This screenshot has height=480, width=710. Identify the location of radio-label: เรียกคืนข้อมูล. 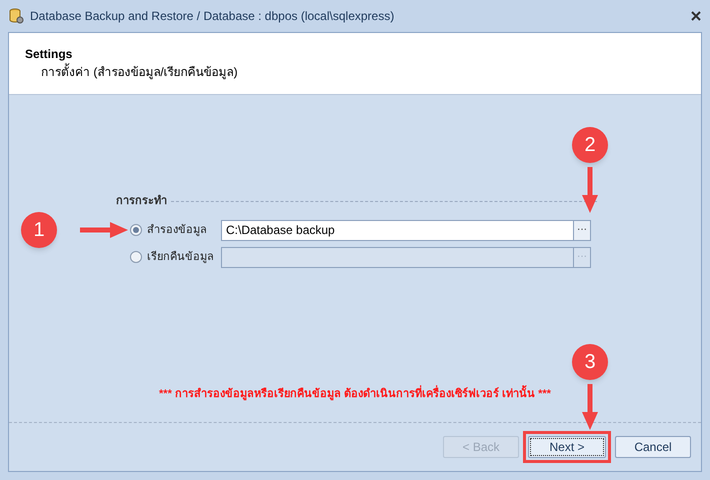
(184, 257).